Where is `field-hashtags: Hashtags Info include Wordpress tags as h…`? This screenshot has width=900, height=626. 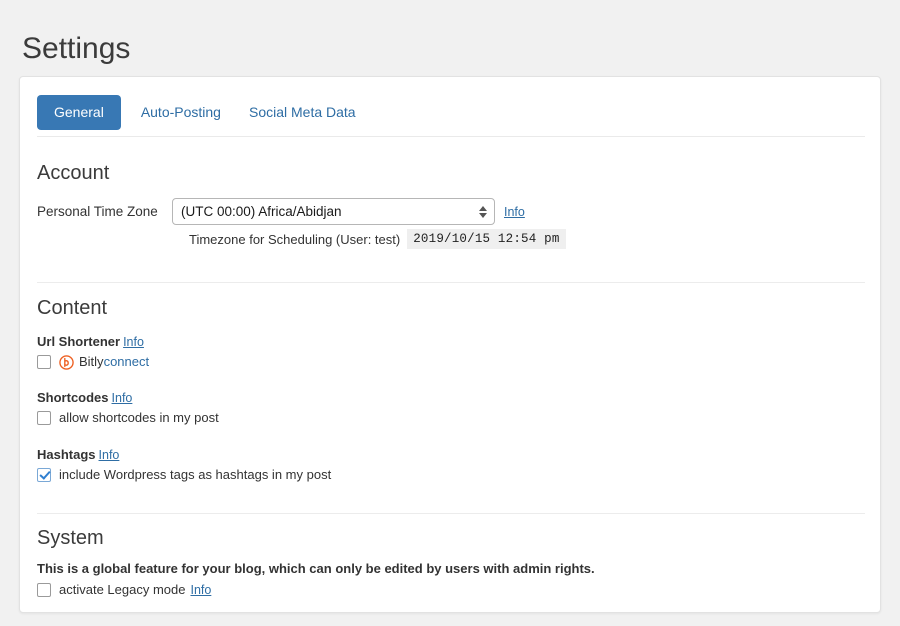 field-hashtags: Hashtags Info include Wordpress tags as h… is located at coordinates (184, 464).